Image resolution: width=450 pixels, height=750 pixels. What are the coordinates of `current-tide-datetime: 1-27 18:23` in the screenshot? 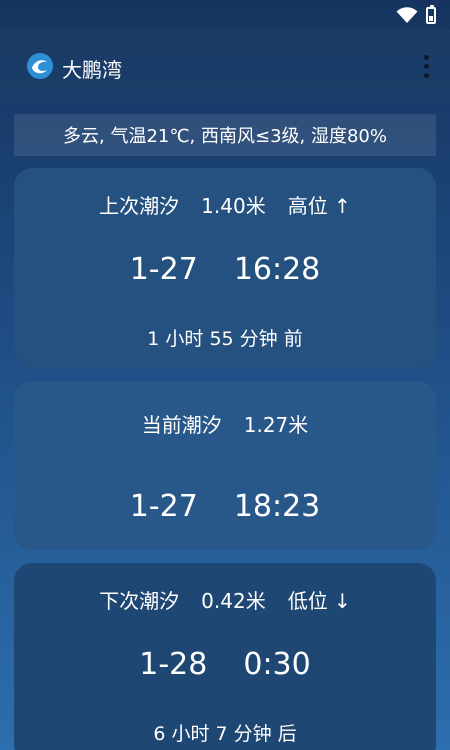 It's located at (225, 506).